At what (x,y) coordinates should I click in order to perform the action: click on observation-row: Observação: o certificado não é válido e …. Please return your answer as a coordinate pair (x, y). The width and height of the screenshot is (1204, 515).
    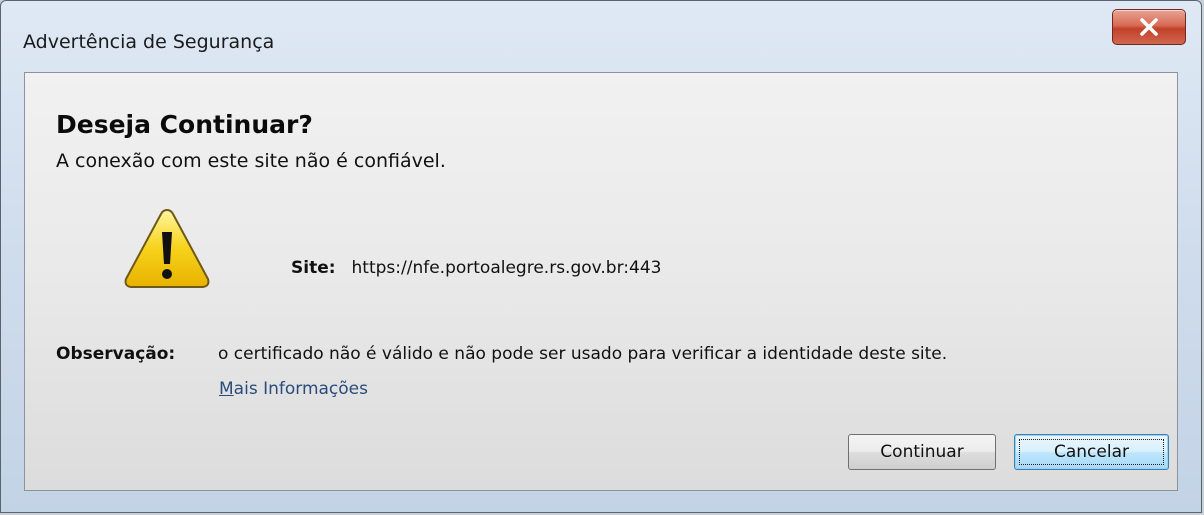
    Looking at the image, I should click on (501, 354).